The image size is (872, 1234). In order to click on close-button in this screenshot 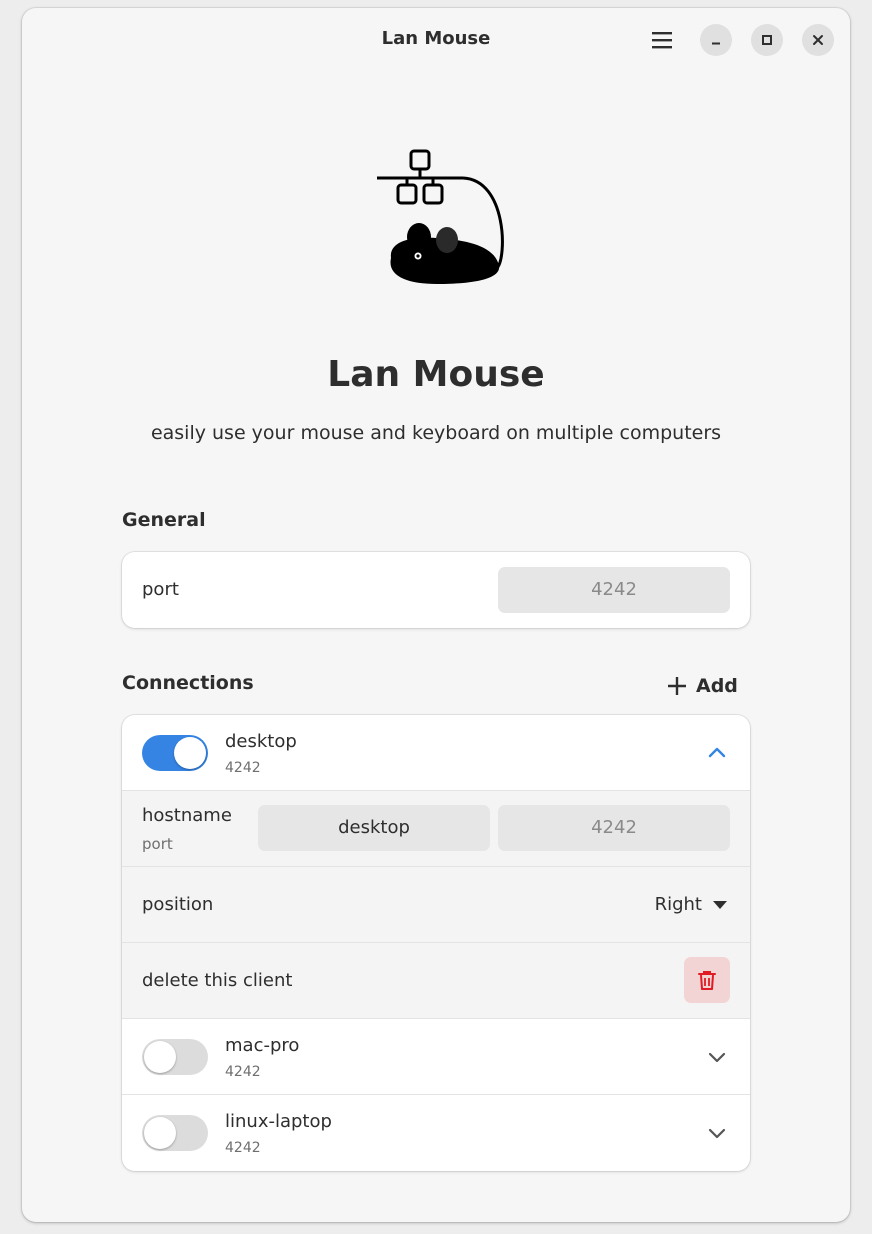, I will do `click(818, 40)`.